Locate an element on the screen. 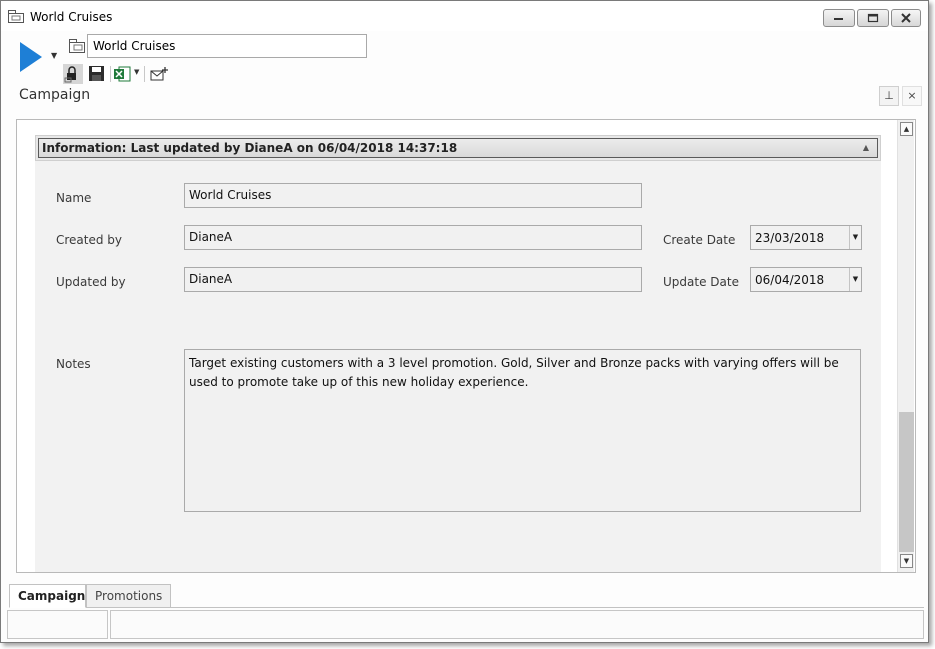 The height and width of the screenshot is (649, 935). create-date-picker: 23/03/2018 ▼ is located at coordinates (806, 237).